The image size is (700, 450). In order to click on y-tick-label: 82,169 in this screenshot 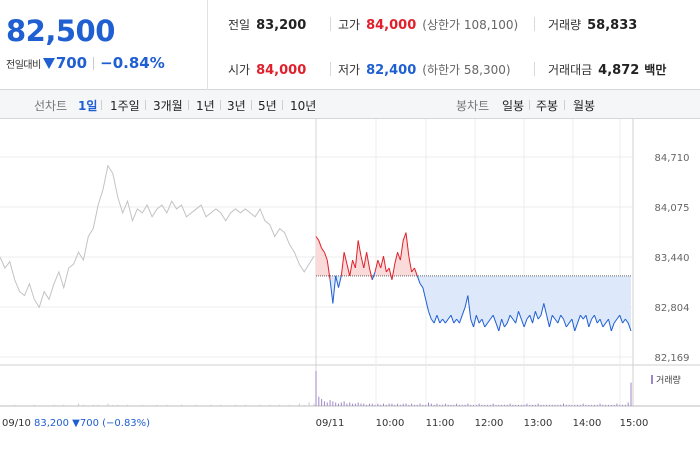, I will do `click(672, 358)`.